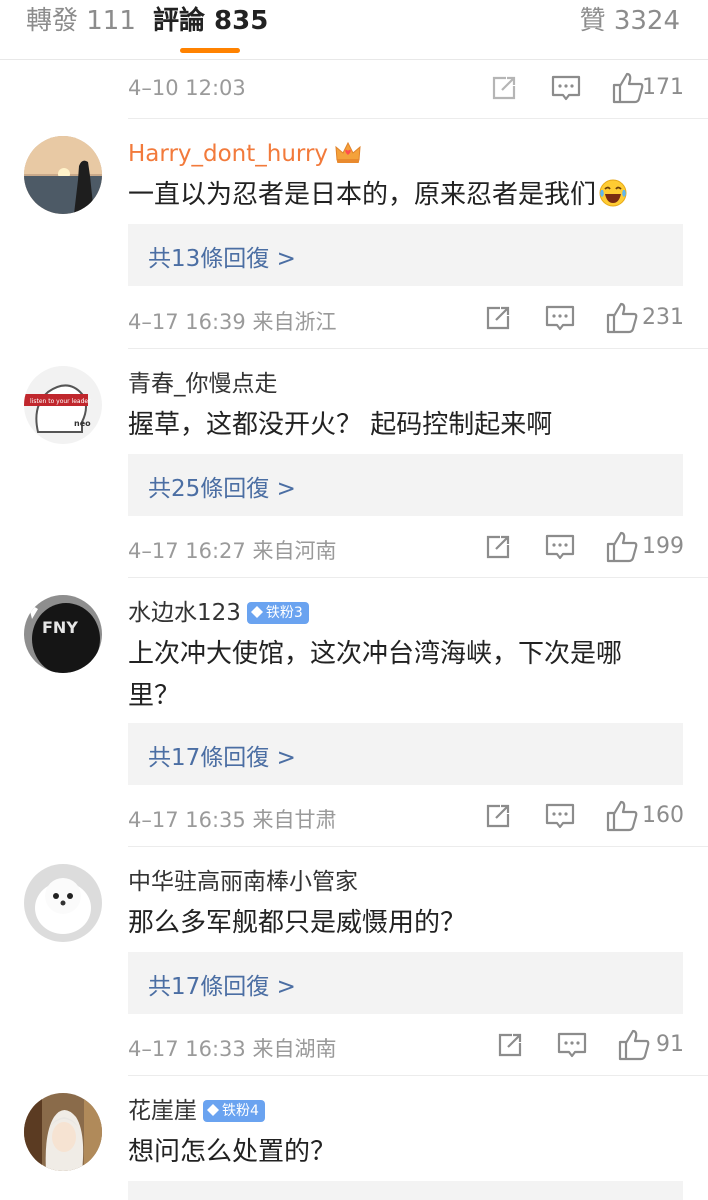  I want to click on username-text: 水边水123, so click(184, 613).